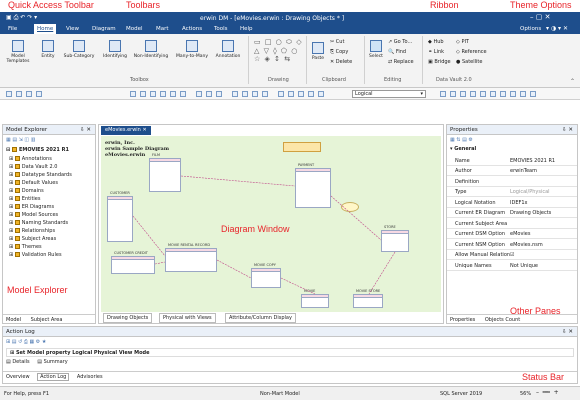 Image resolution: width=580 pixels, height=400 pixels. I want to click on tab-summary: ▤ Summary, so click(52, 362).